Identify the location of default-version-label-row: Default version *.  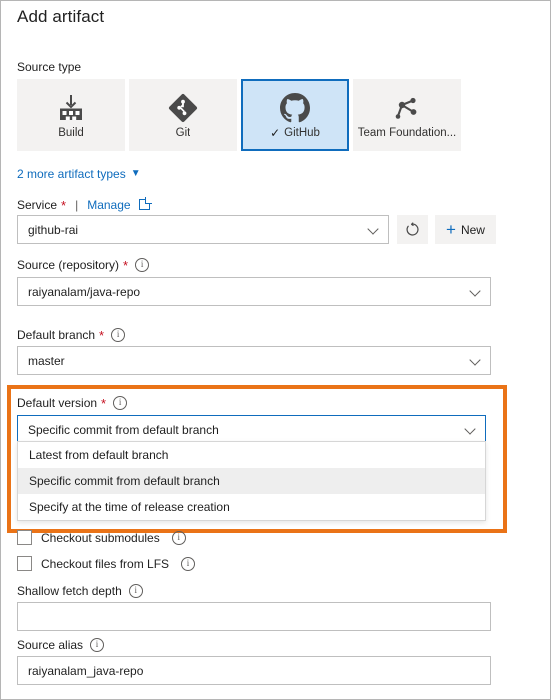
(72, 403).